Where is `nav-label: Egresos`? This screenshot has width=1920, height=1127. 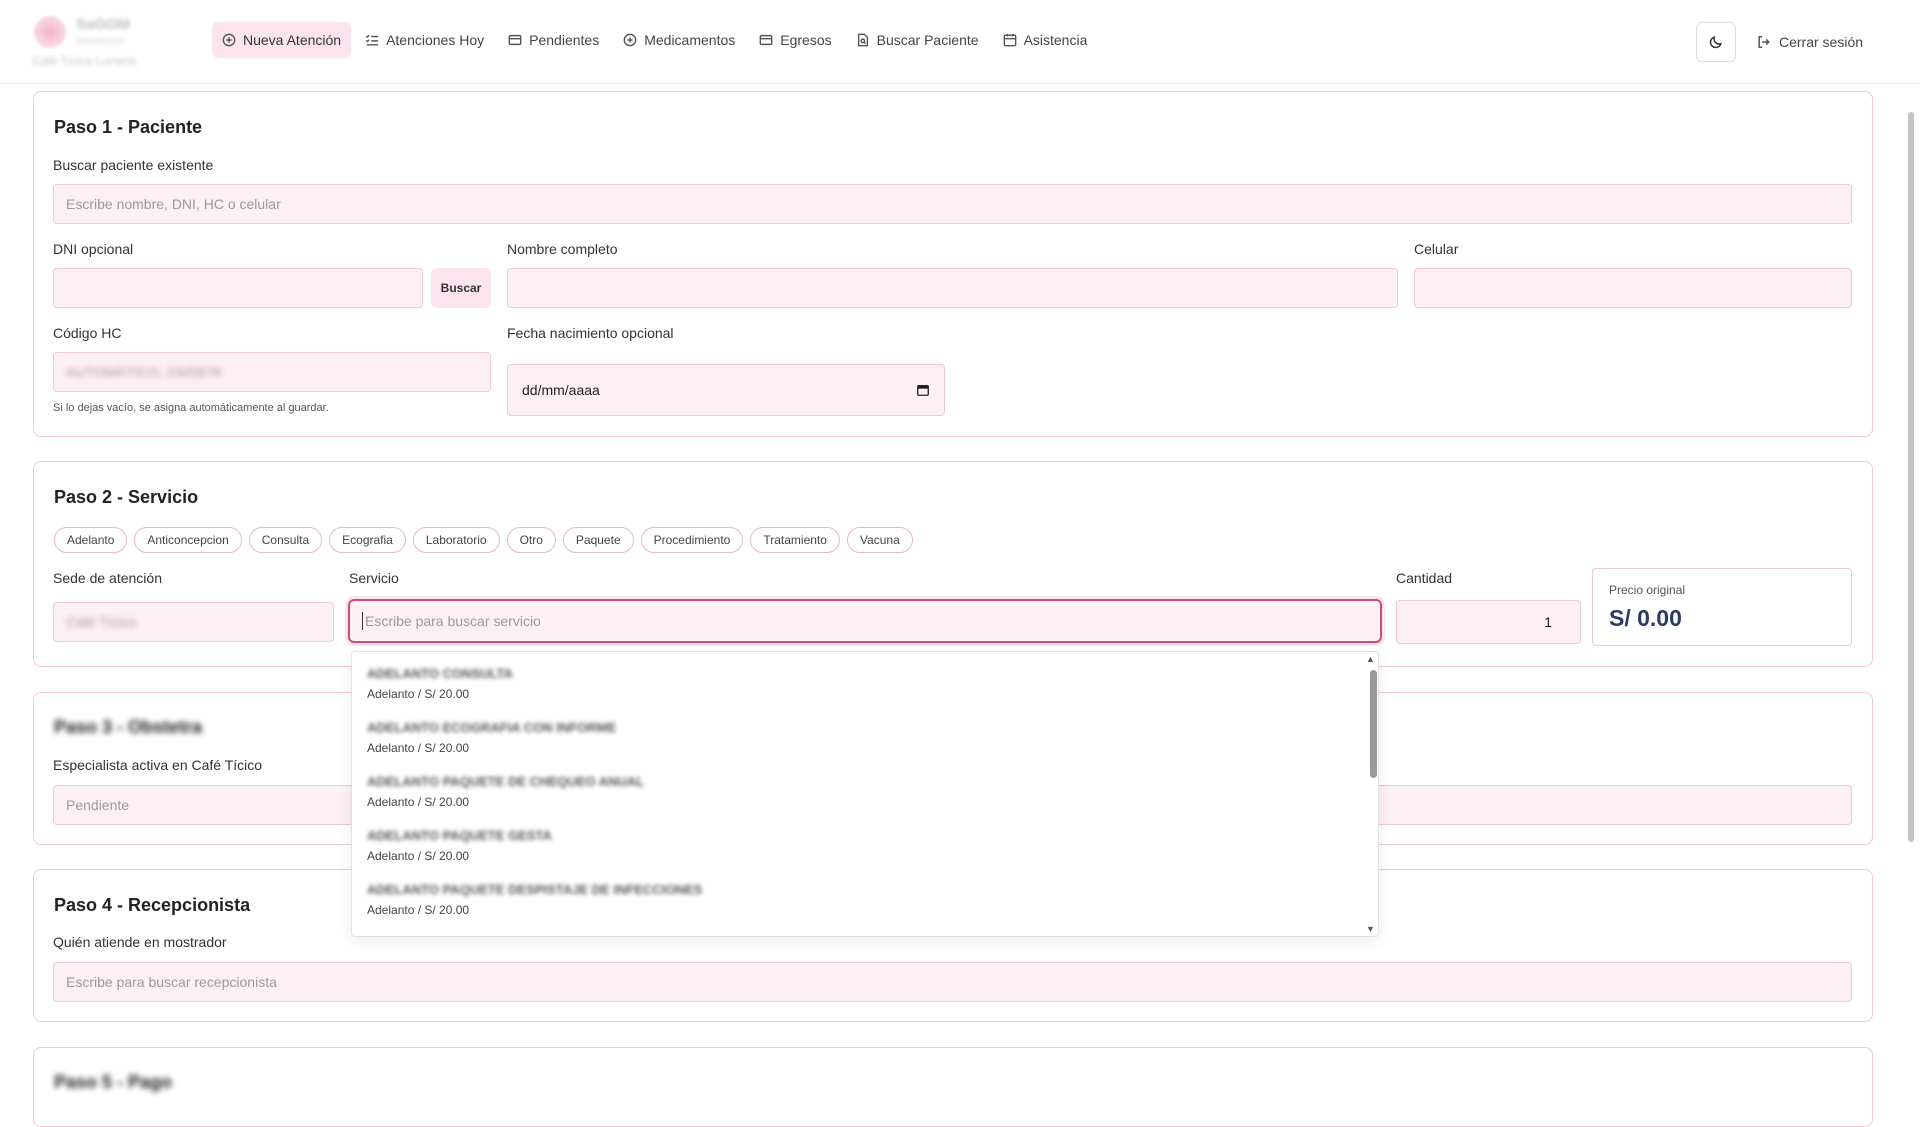
nav-label: Egresos is located at coordinates (806, 40).